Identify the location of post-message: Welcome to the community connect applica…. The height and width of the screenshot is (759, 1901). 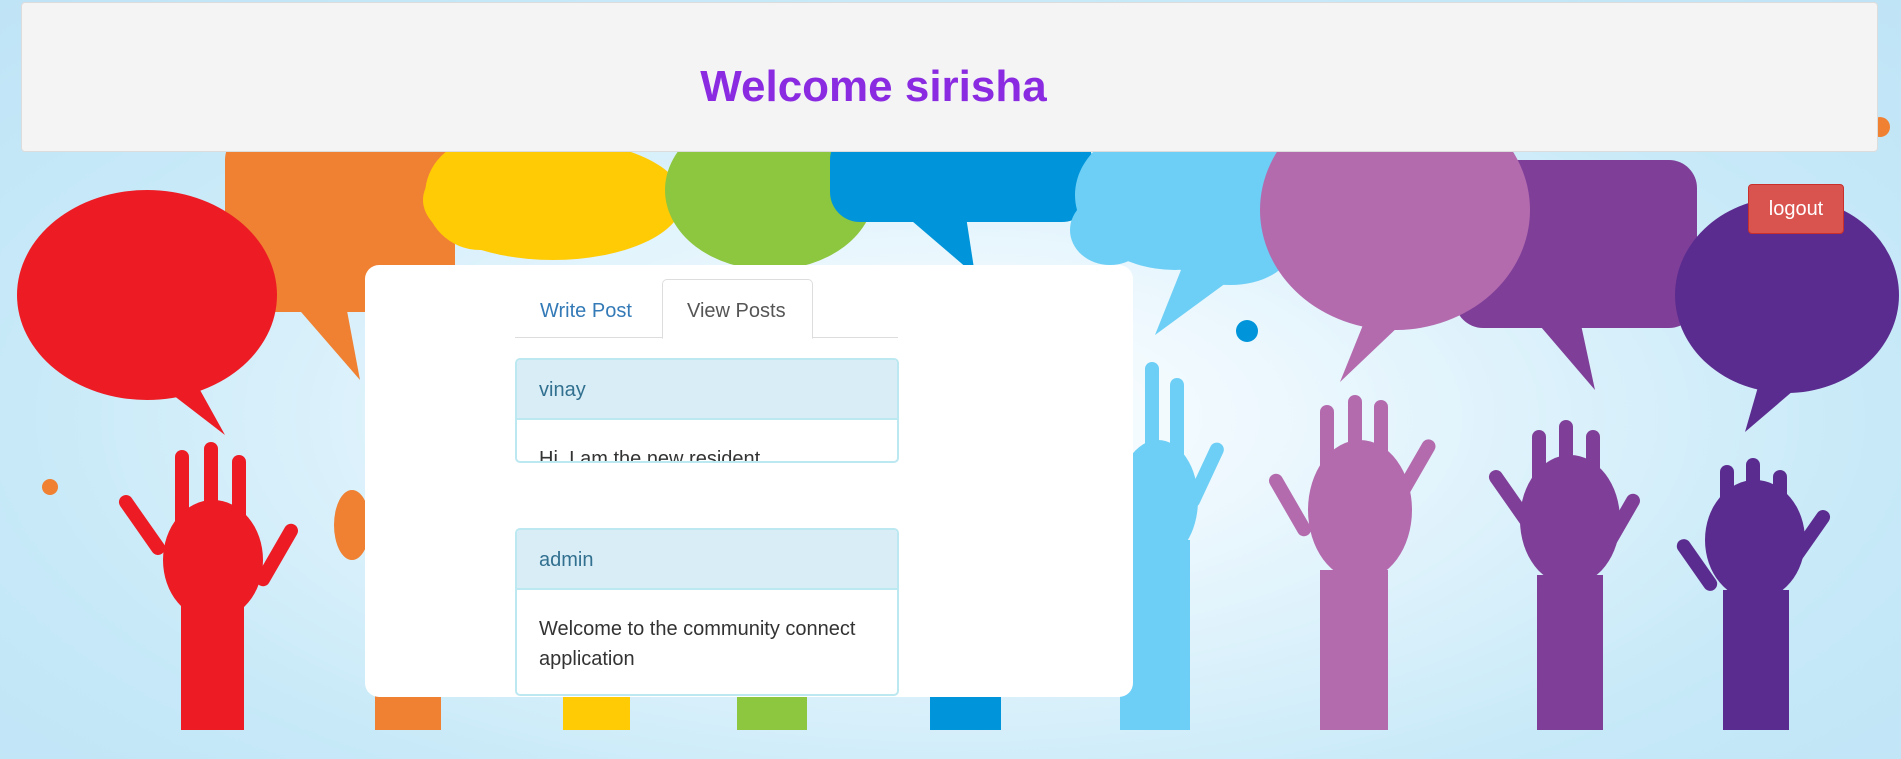
(697, 644).